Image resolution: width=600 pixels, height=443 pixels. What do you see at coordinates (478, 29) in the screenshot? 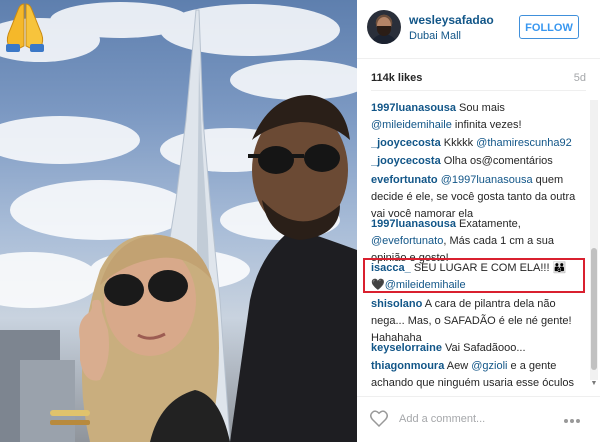
I see `post-header: wesleysafadao Dubai Mall FOLLOW` at bounding box center [478, 29].